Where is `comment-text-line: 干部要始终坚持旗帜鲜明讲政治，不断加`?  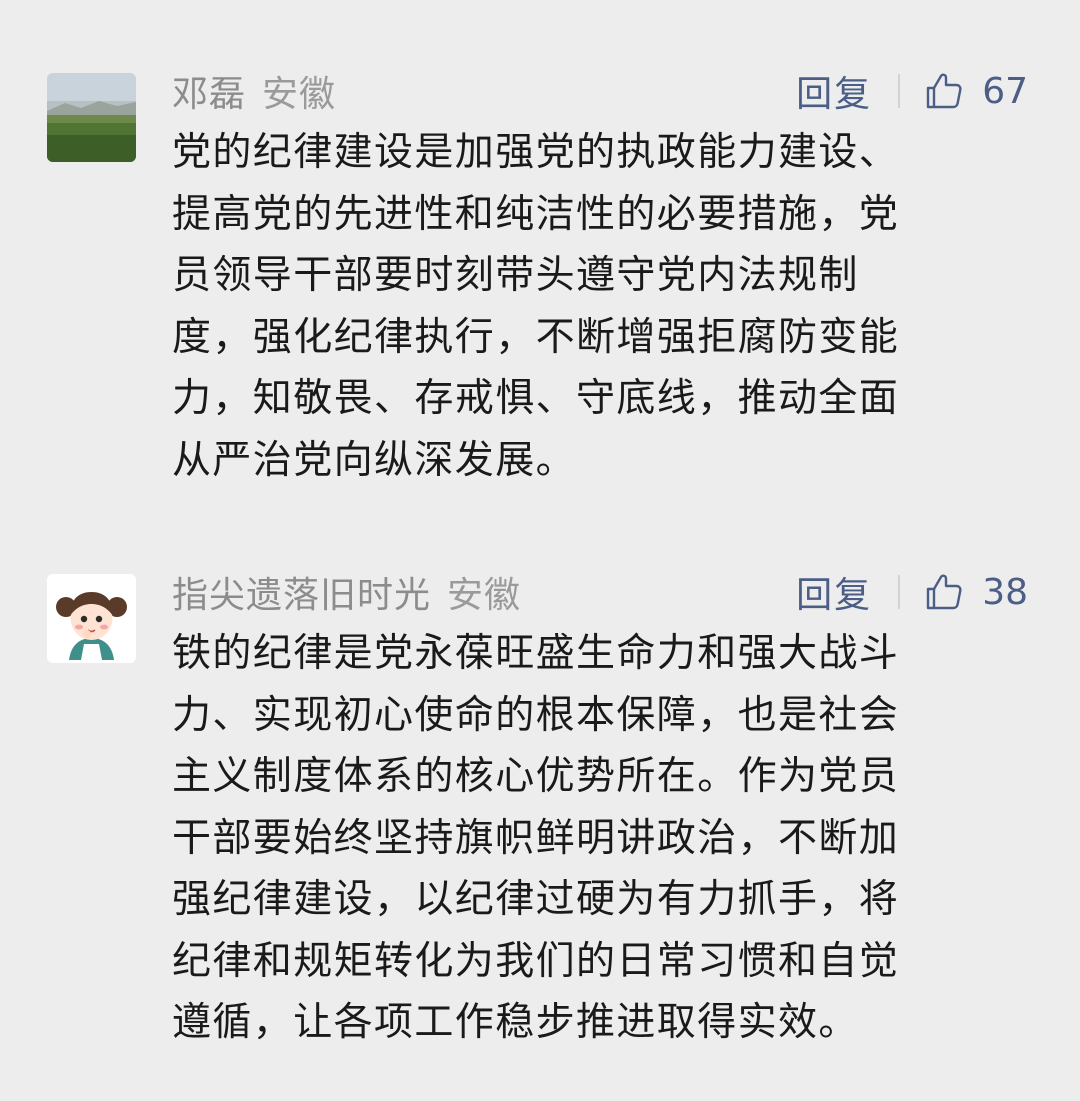
comment-text-line: 干部要始终坚持旗帜鲜明讲政治，不断加 is located at coordinates (536, 838).